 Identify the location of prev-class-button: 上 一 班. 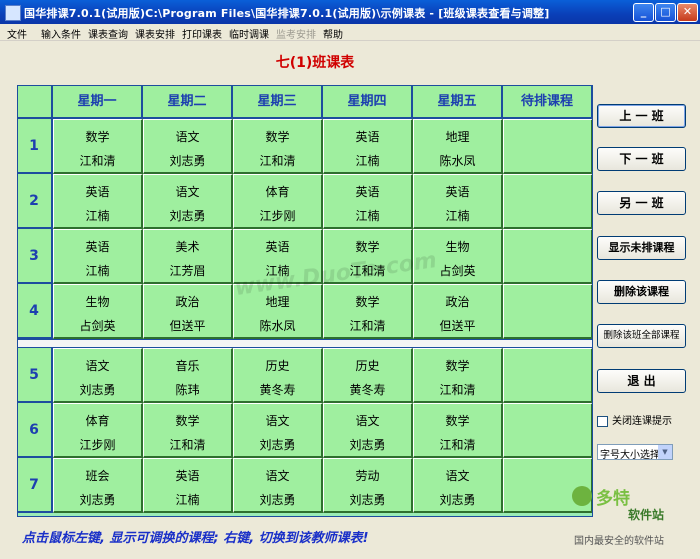
(641, 116).